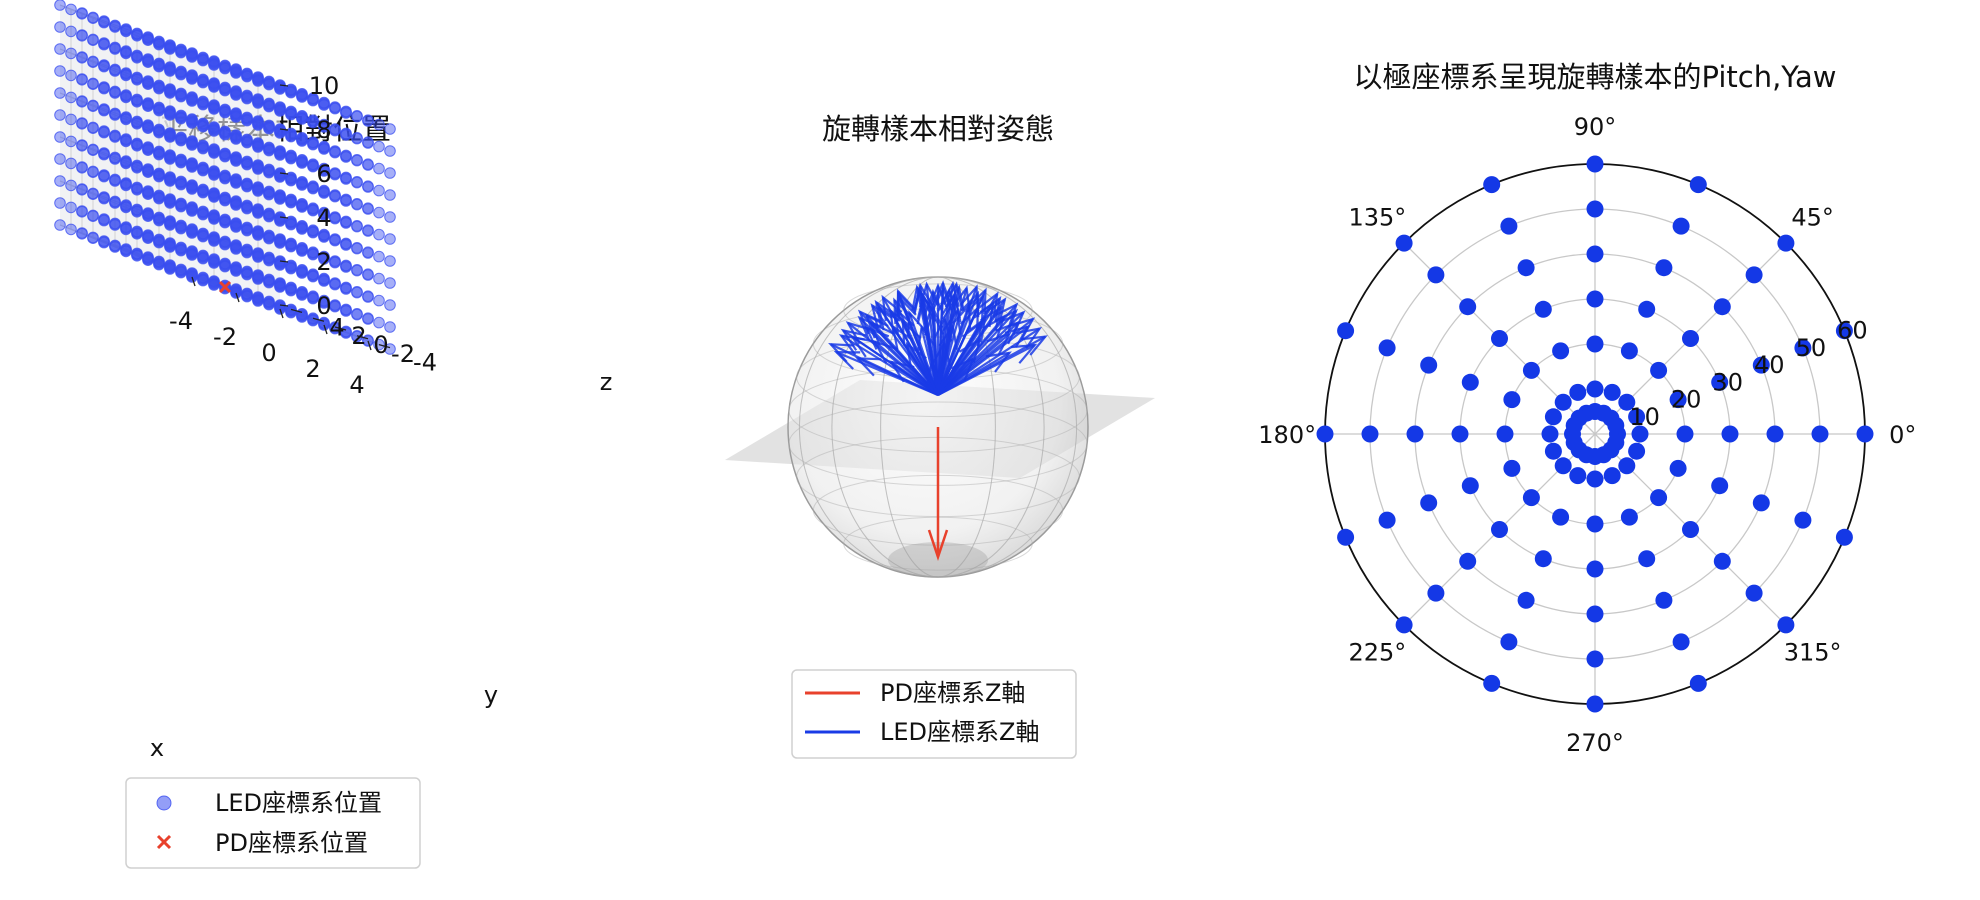 The image size is (1980, 900). I want to click on z-tick-label: 2, so click(323, 262).